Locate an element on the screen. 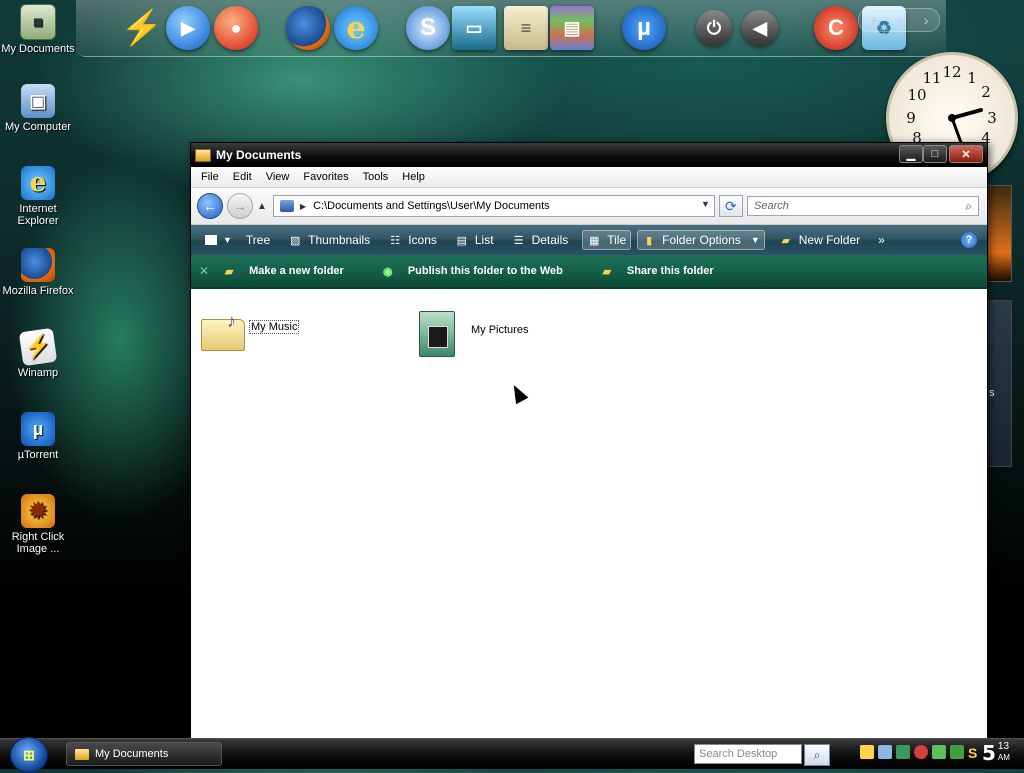  menu-help: Help is located at coordinates (413, 177).